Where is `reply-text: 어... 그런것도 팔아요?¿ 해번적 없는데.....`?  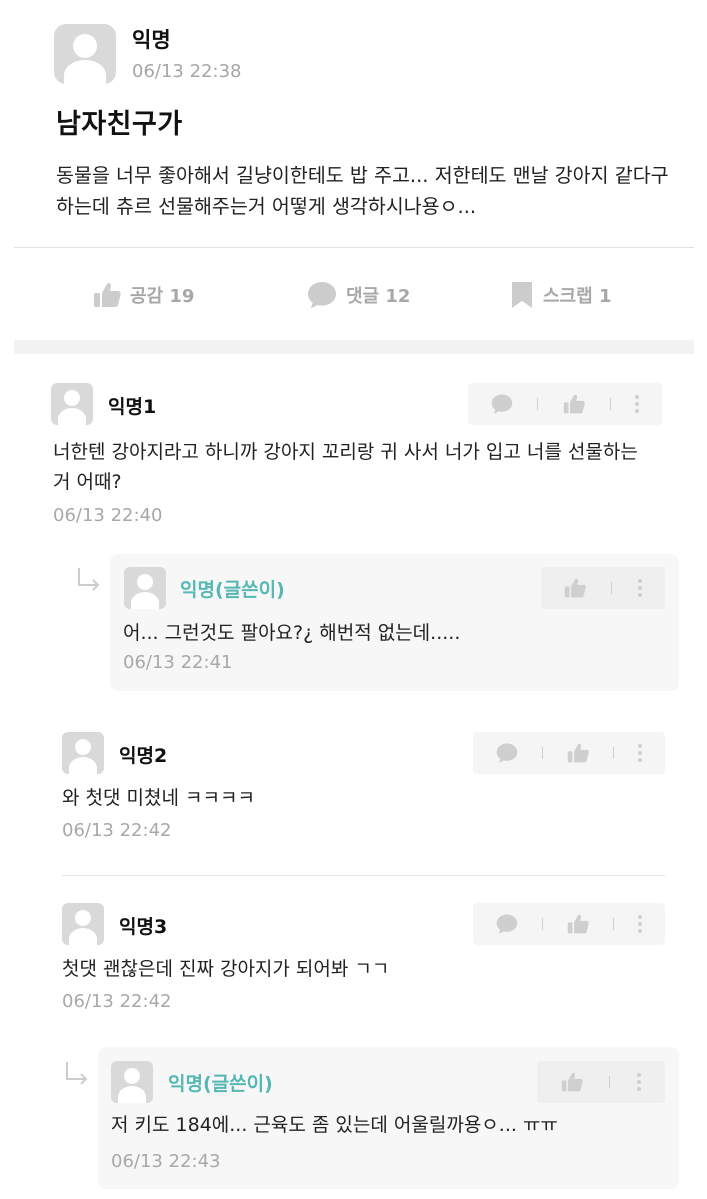 reply-text: 어... 그런것도 팔아요?¿ 해번적 없는데..... is located at coordinates (292, 633).